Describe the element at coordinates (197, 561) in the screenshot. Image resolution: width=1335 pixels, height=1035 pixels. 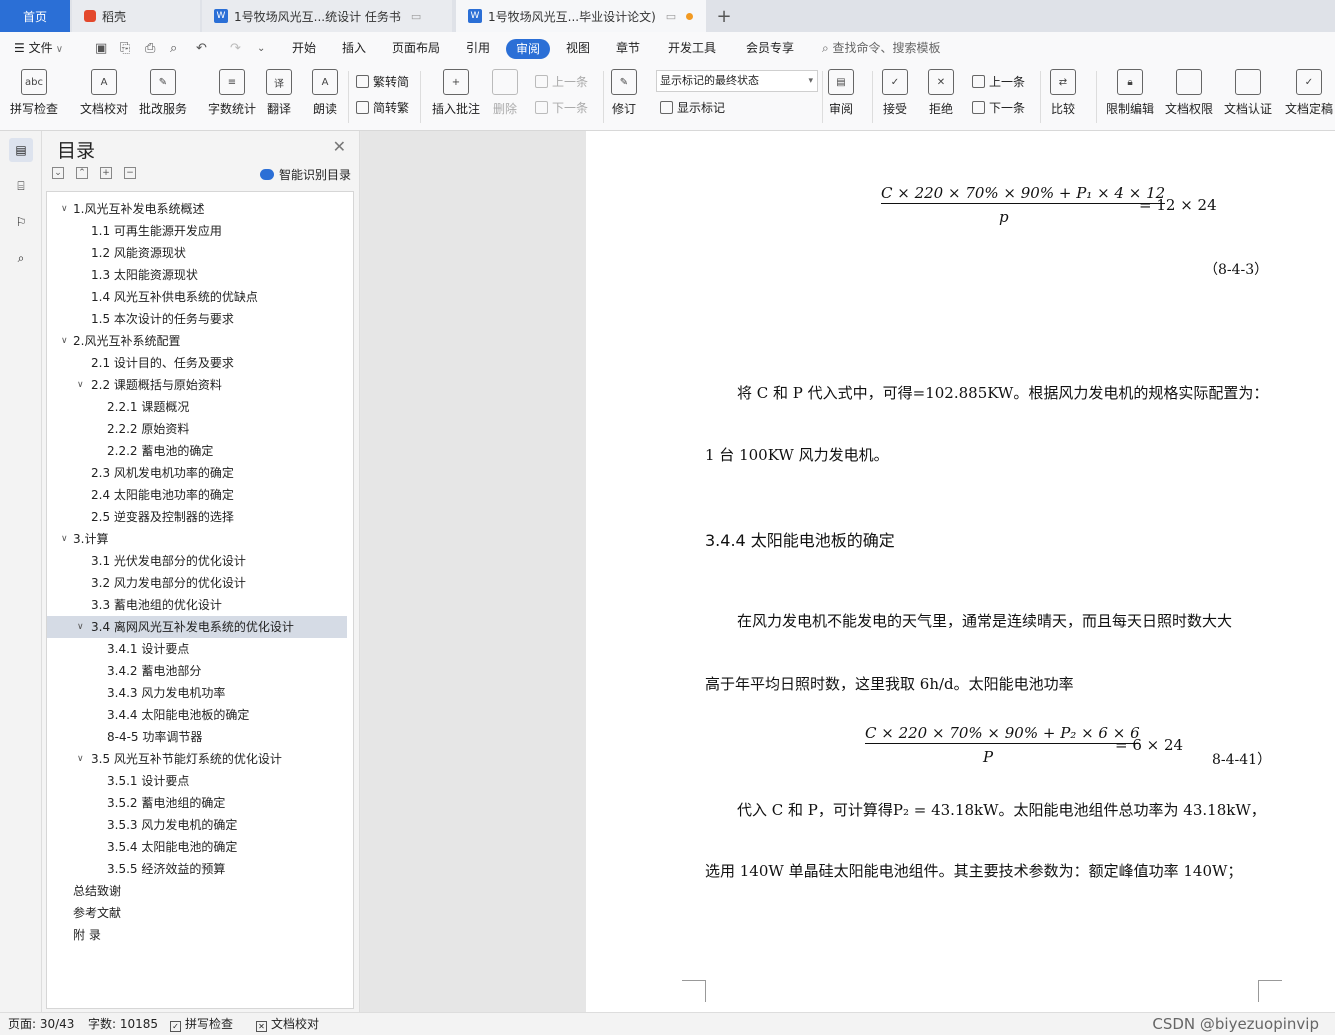
I see `toc-item: 3.1 光伏发电部分的优化设计` at that location.